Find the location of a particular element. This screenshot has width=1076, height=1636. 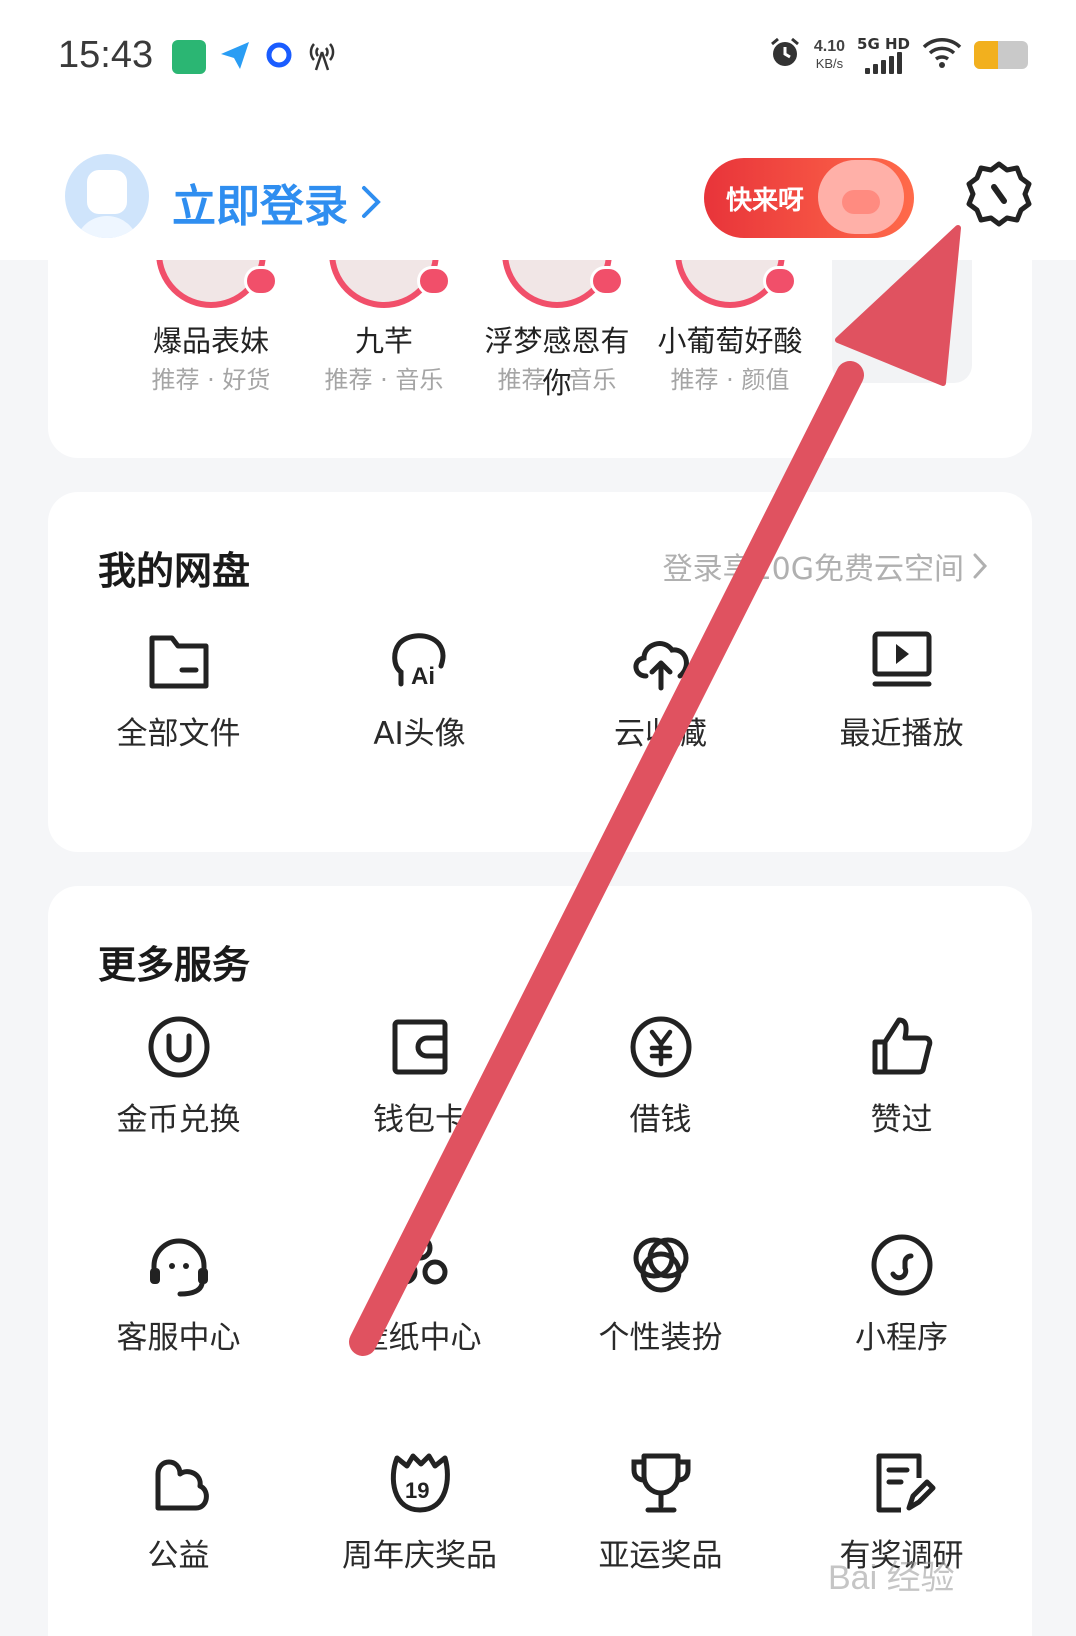

clock: 15:43 is located at coordinates (106, 55).